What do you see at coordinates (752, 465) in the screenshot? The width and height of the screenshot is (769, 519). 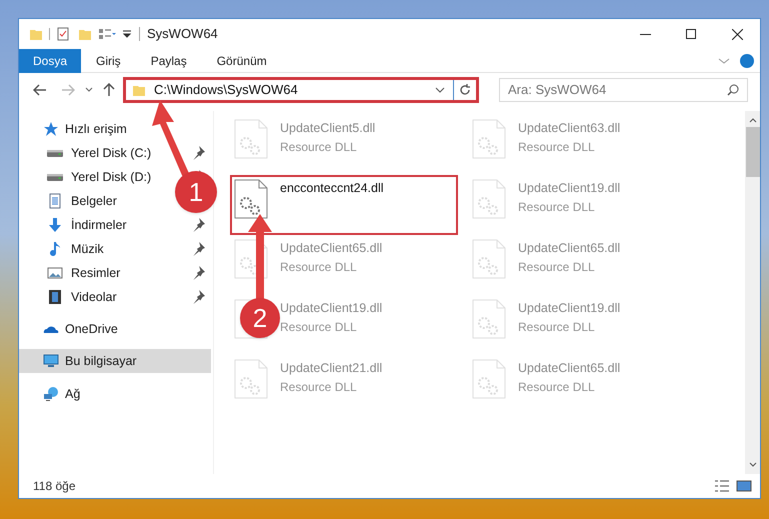 I see `scroll-down-icon` at bounding box center [752, 465].